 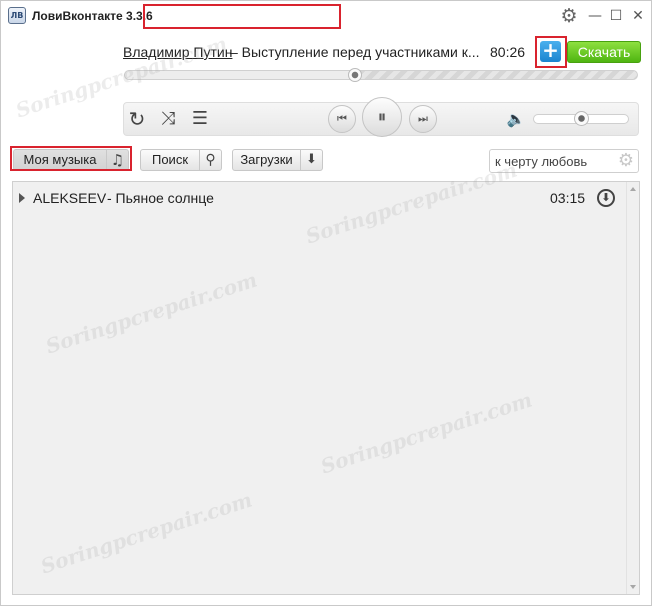 I want to click on scrollbar, so click(x=632, y=388).